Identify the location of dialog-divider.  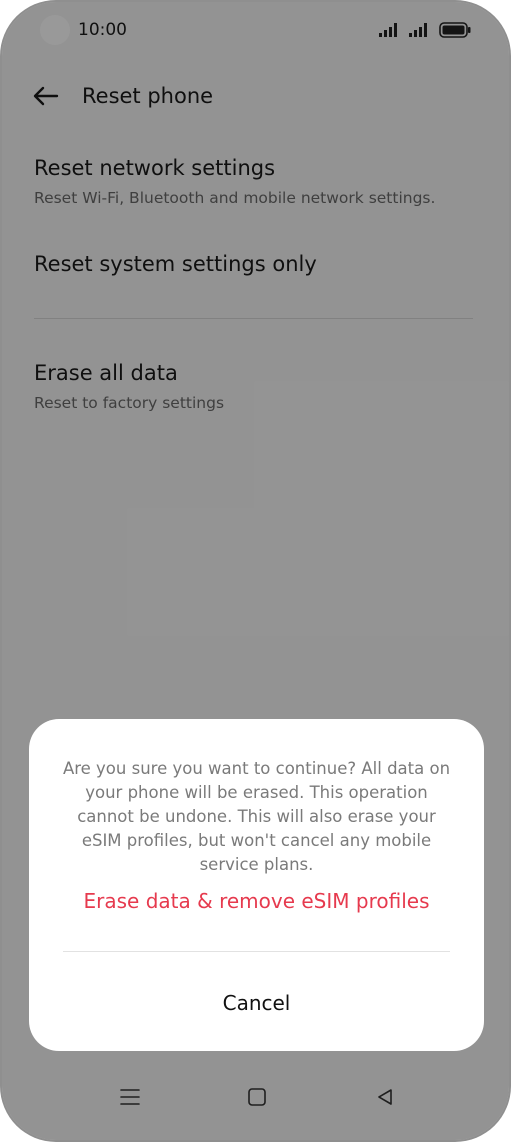
(256, 951).